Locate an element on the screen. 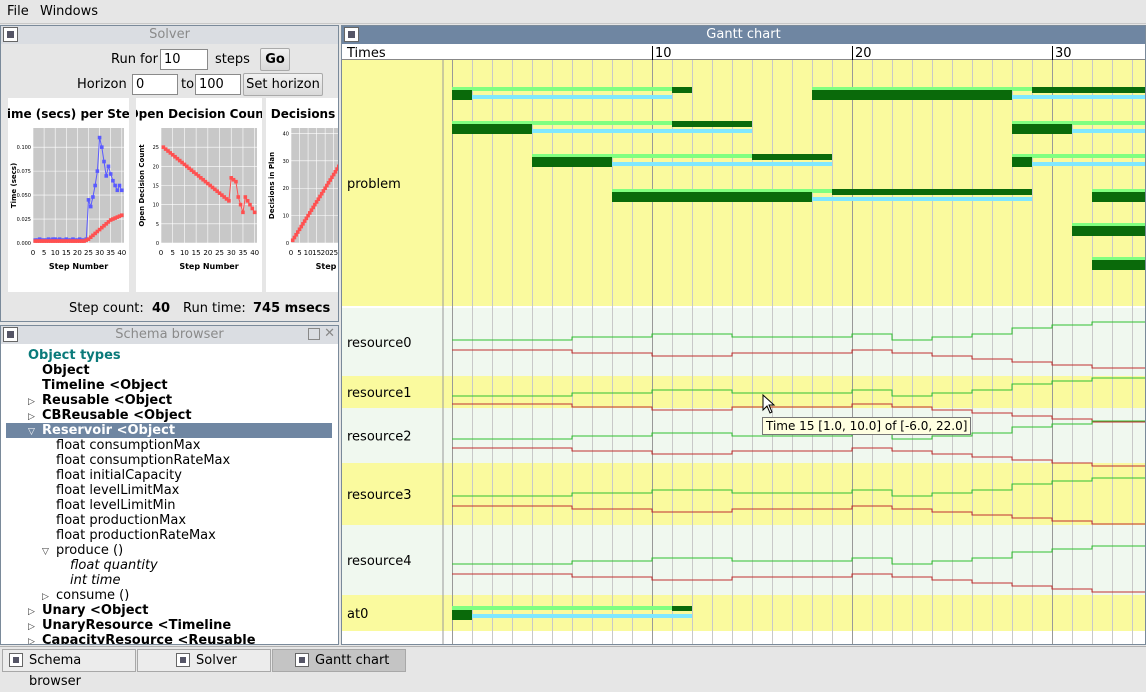 The width and height of the screenshot is (1146, 692). run-time-value: 745 msecs is located at coordinates (291, 308).